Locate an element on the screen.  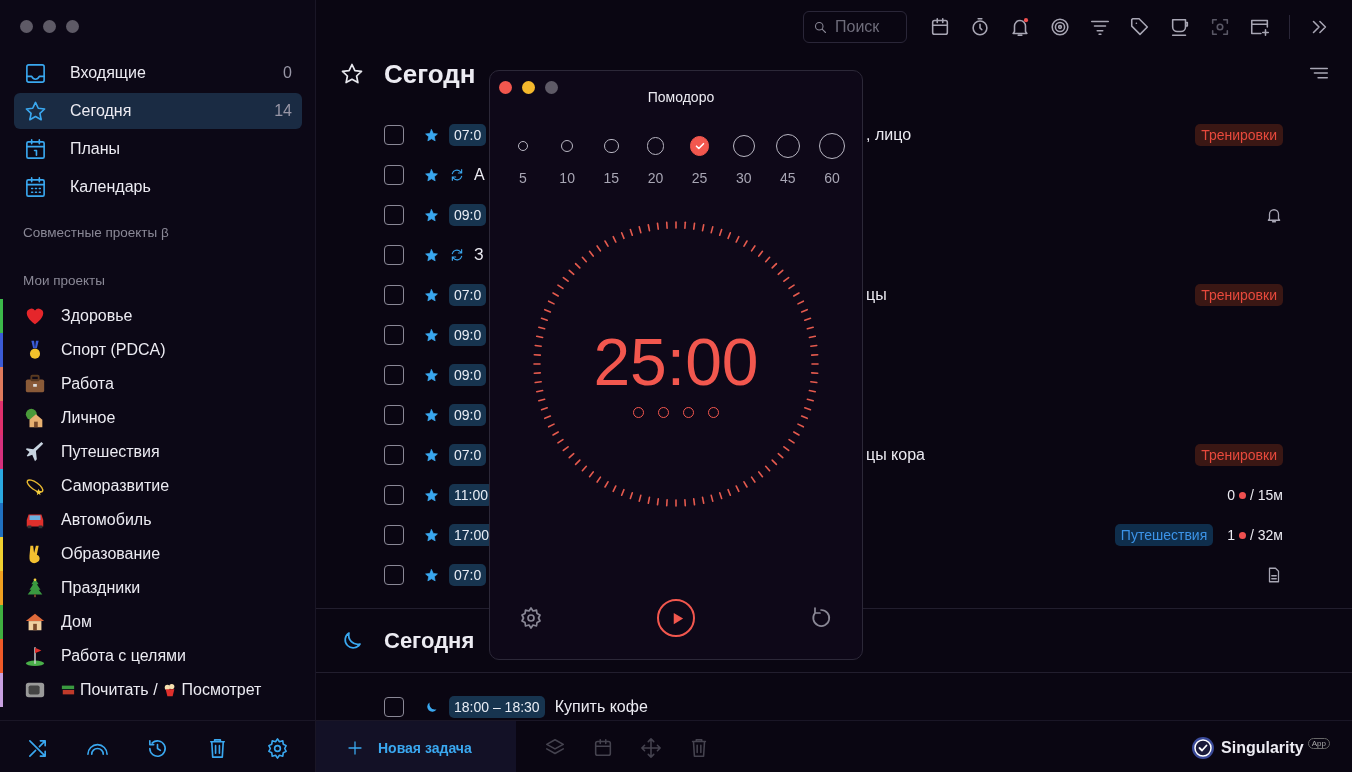
focus-icon is located at coordinates (1220, 27).